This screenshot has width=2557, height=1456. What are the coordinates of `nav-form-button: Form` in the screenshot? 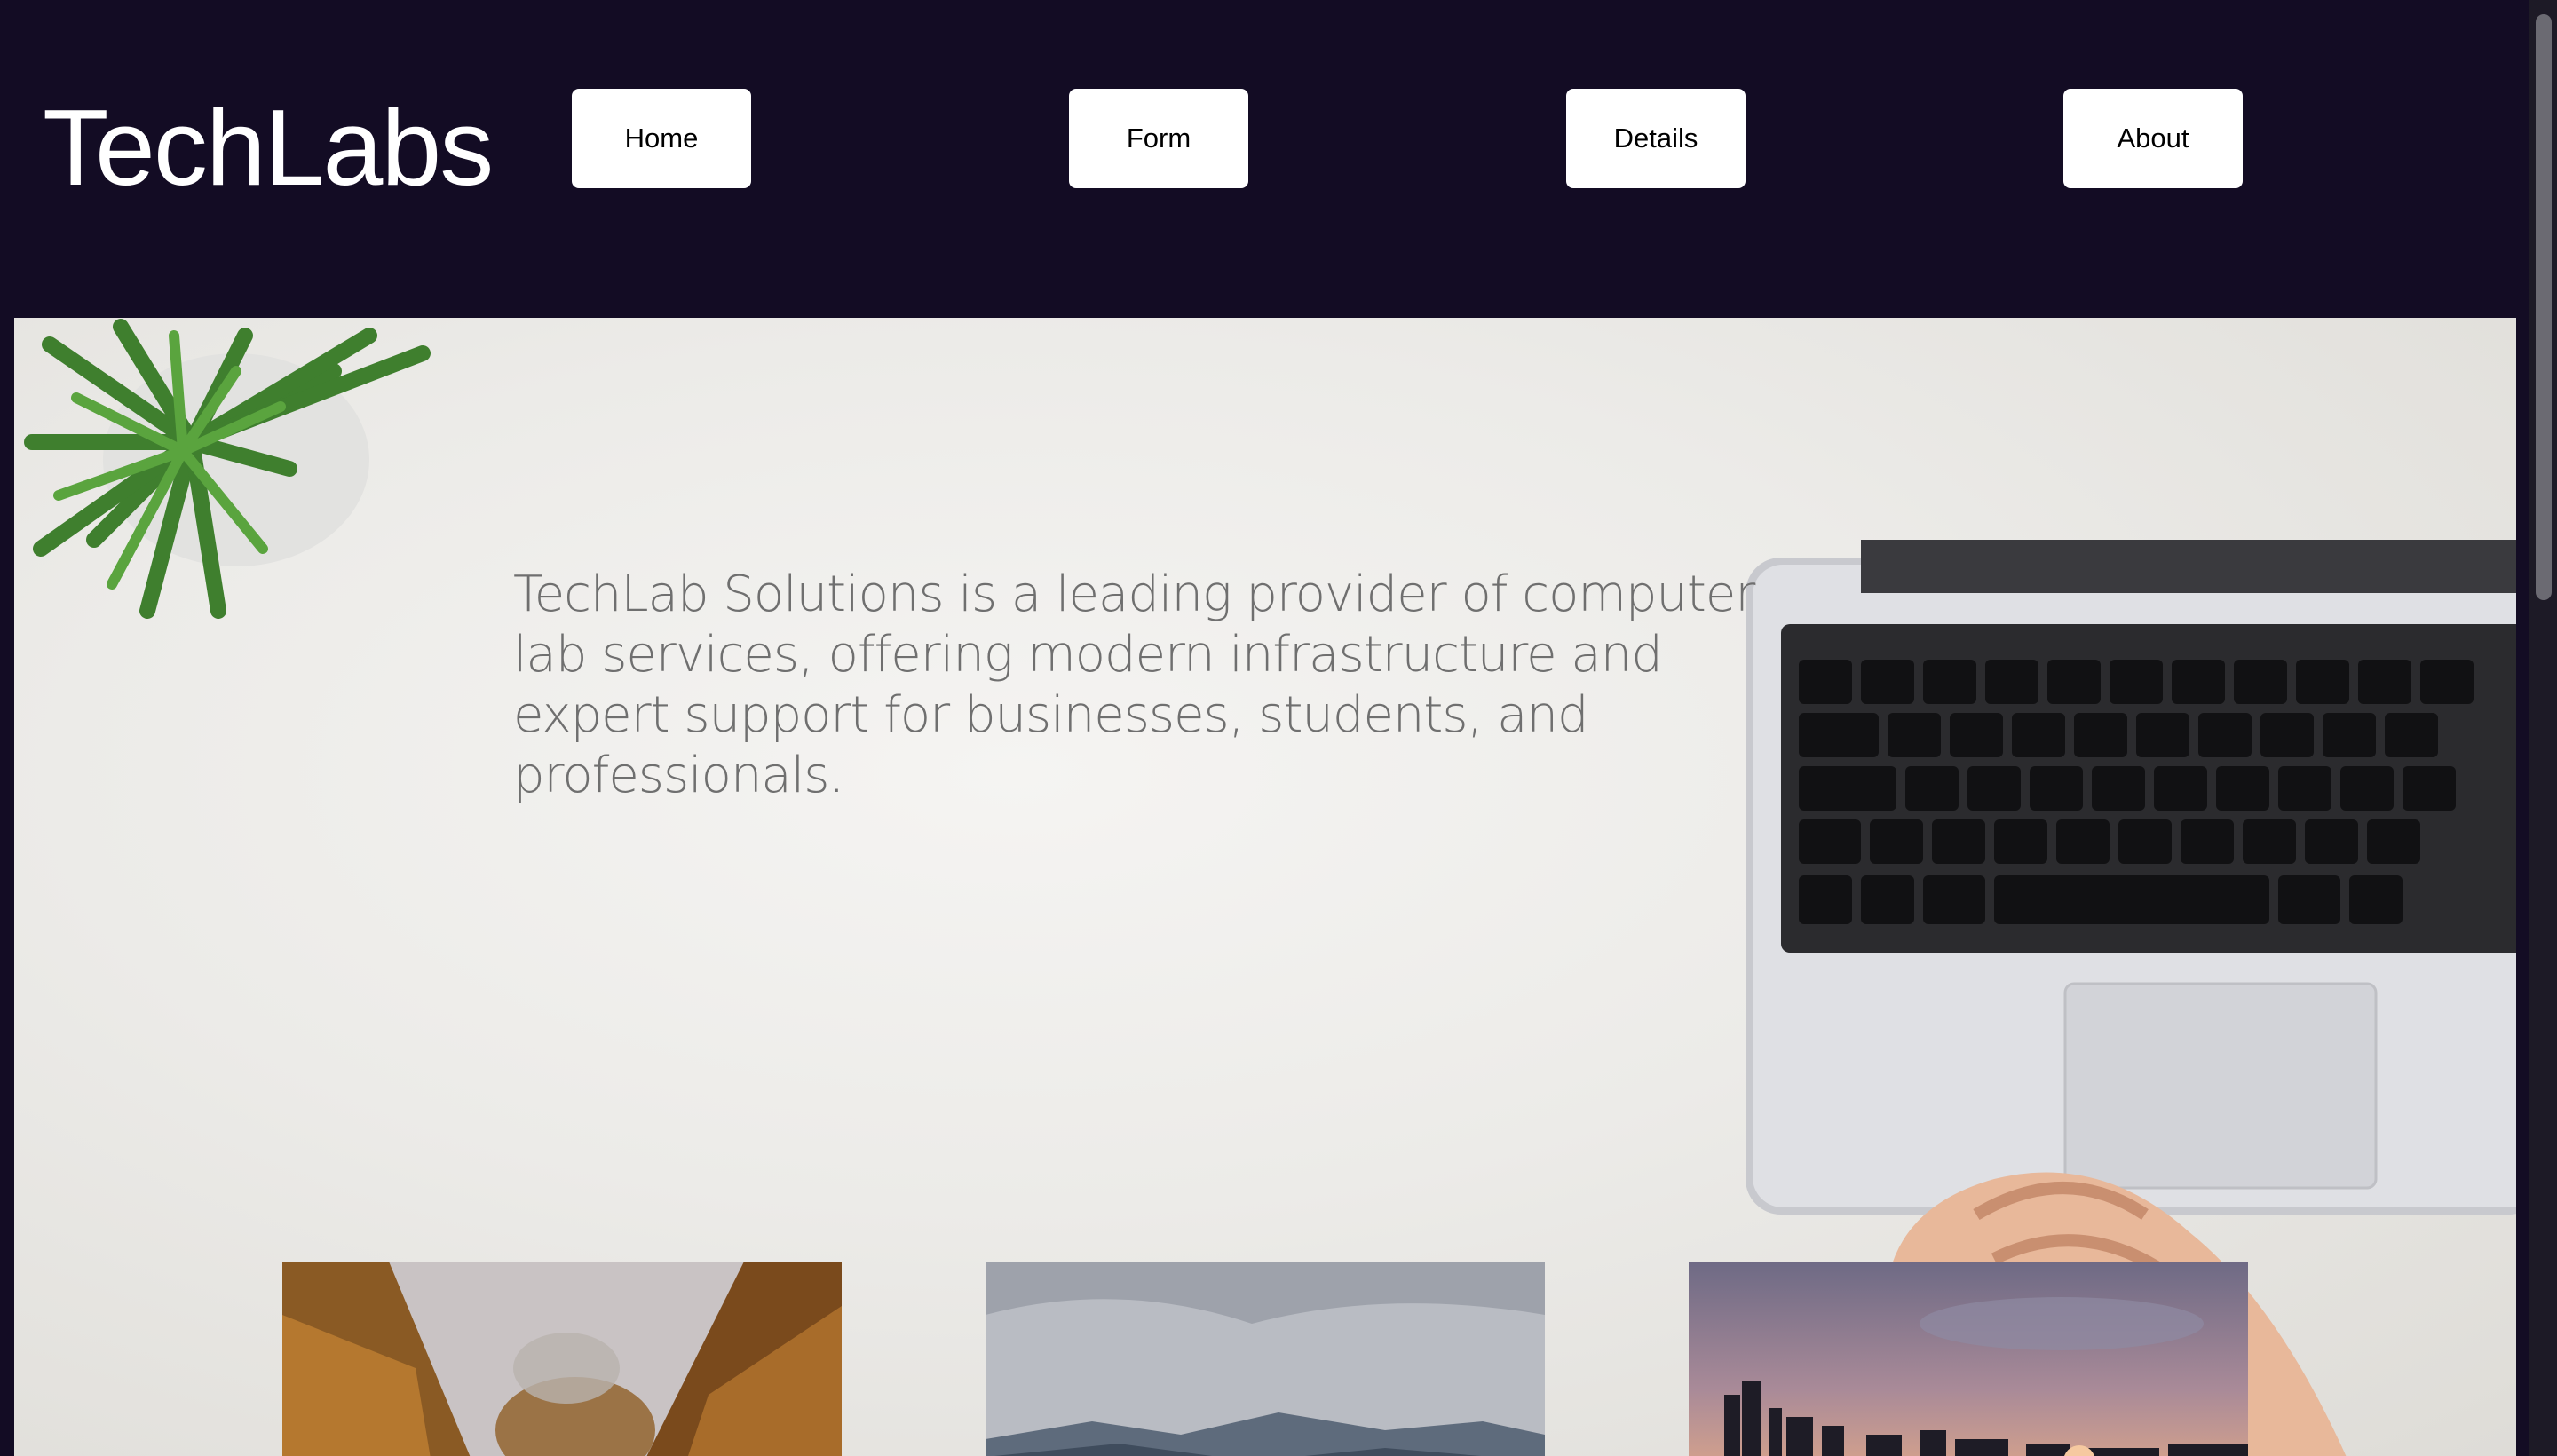 It's located at (1158, 138).